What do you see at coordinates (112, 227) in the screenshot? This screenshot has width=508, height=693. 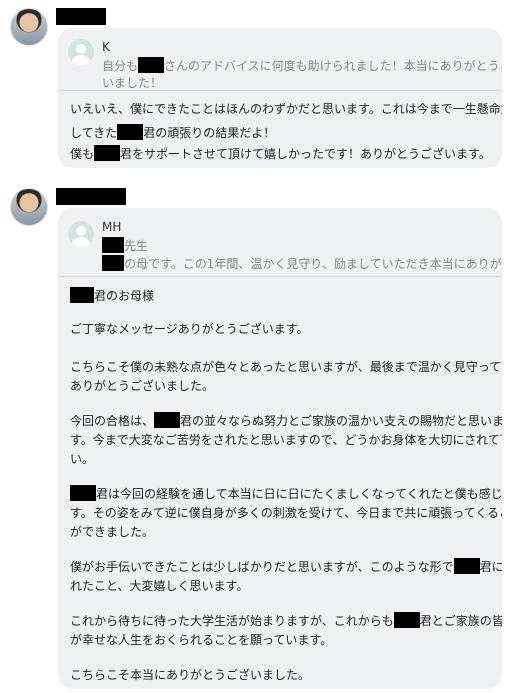 I see `quoted-author: MH` at bounding box center [112, 227].